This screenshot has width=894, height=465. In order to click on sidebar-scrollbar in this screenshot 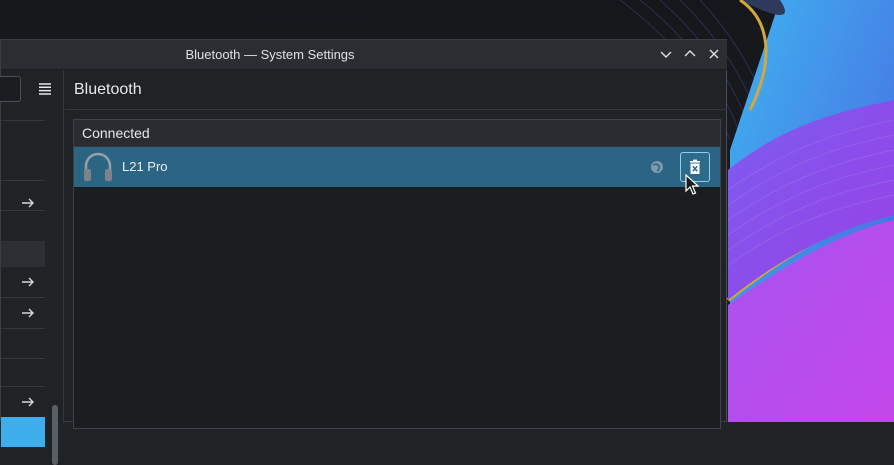, I will do `click(55, 435)`.